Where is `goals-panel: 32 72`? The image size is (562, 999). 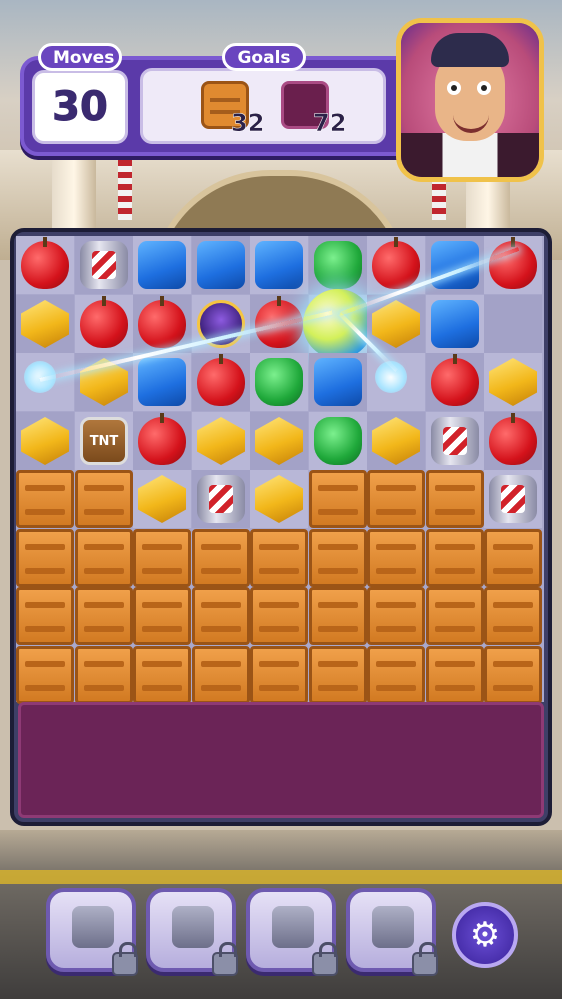
goals-panel: 32 72 is located at coordinates (263, 106).